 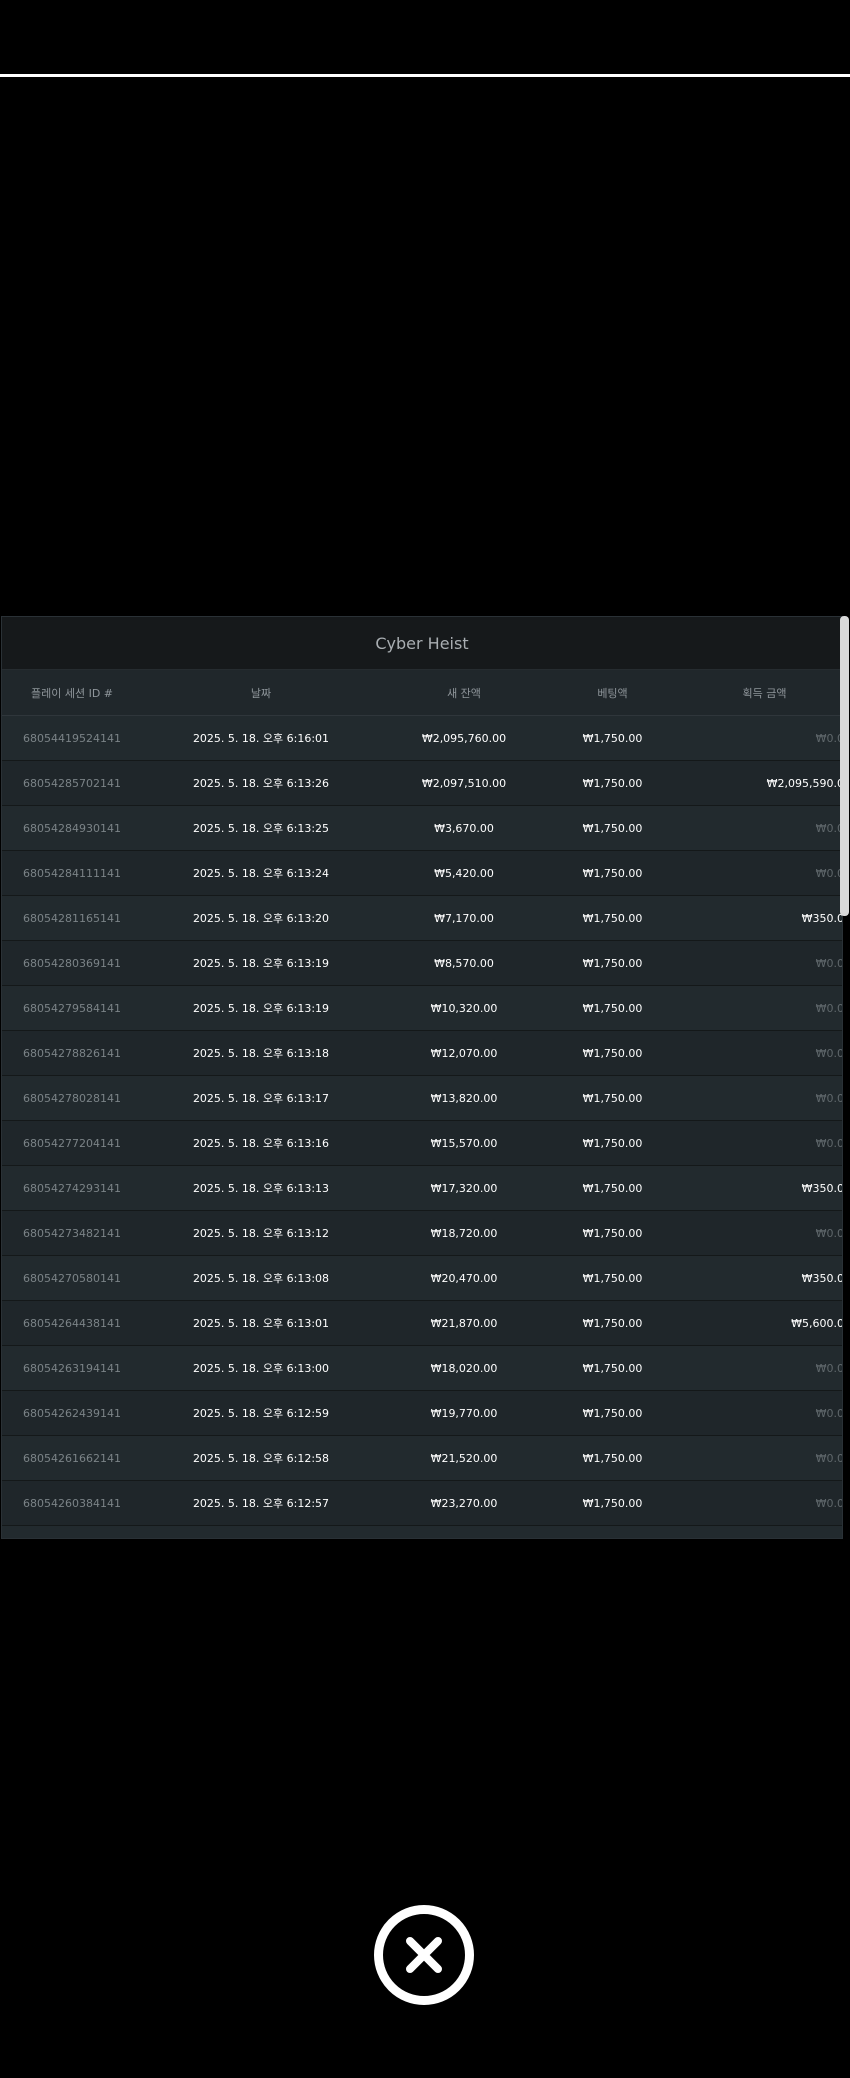 What do you see at coordinates (612, 693) in the screenshot?
I see `header-bet: 베팅액` at bounding box center [612, 693].